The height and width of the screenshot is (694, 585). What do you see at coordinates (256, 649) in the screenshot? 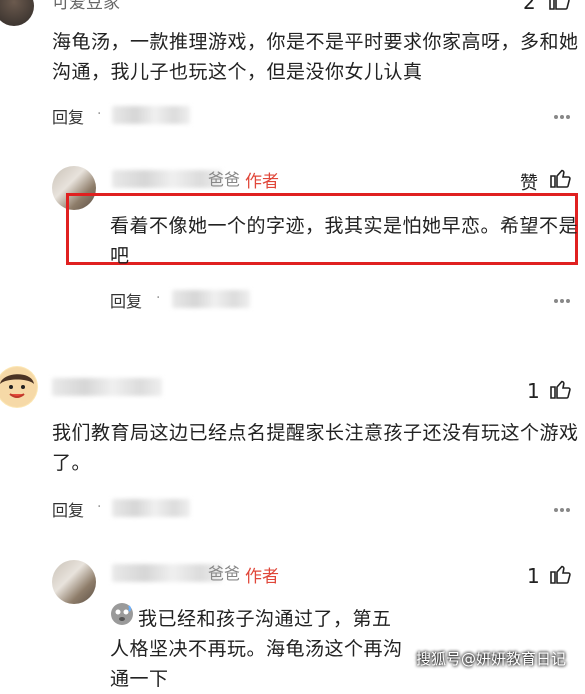
I see `reply-text: 我已经和孩子沟通过了，第五人格坚决不再玩。海龟汤这个再沟通一下` at bounding box center [256, 649].